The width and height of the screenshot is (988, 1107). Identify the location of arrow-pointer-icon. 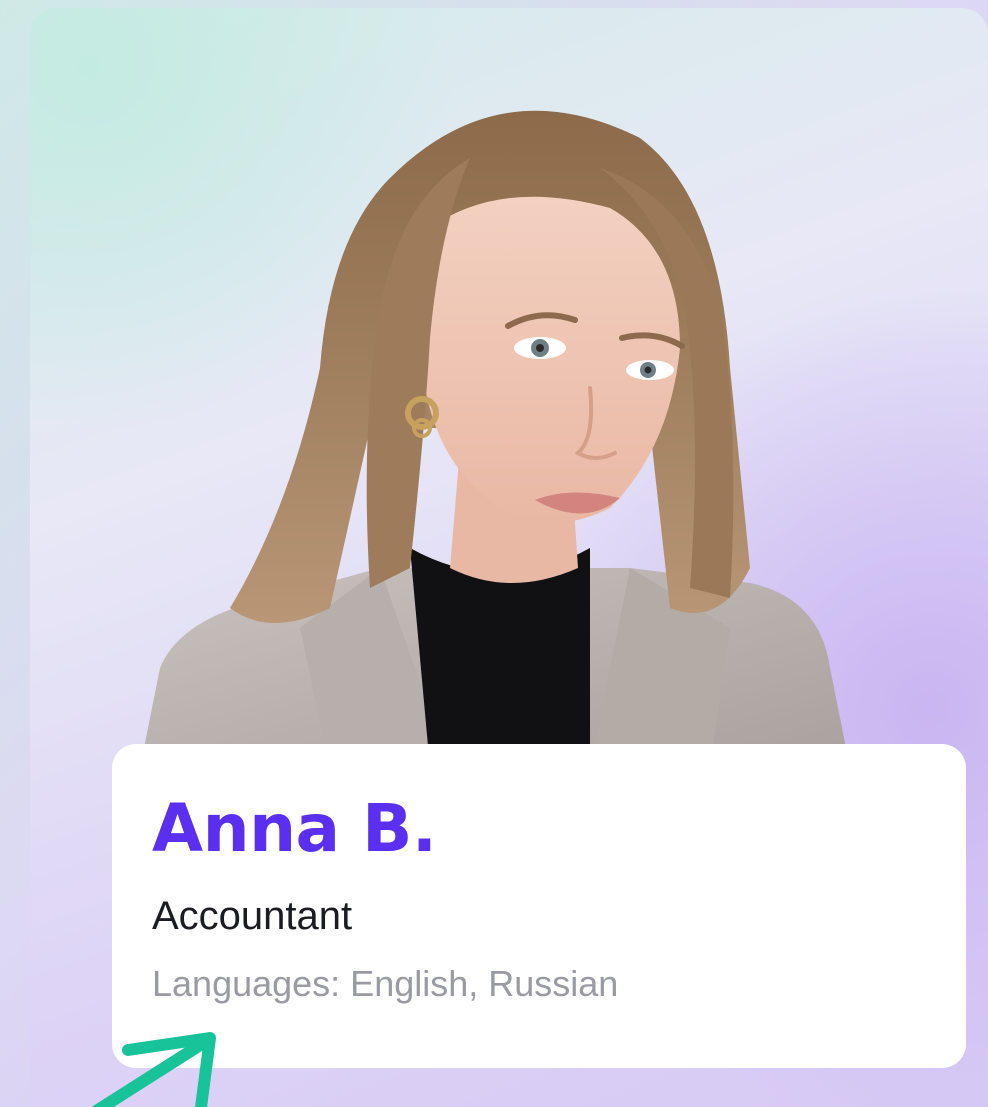
(153, 1069).